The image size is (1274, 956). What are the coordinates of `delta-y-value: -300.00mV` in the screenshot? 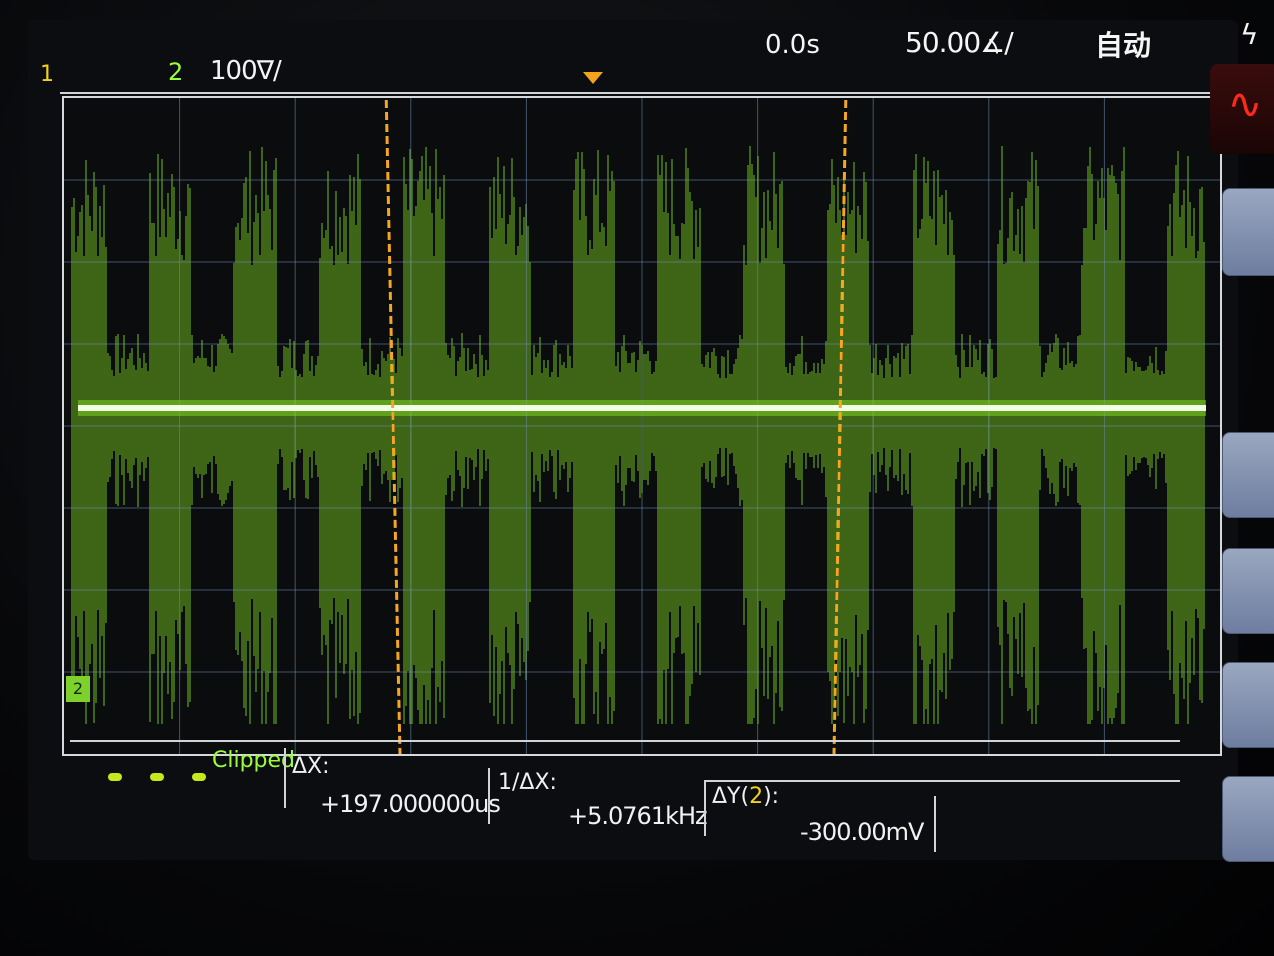 It's located at (862, 832).